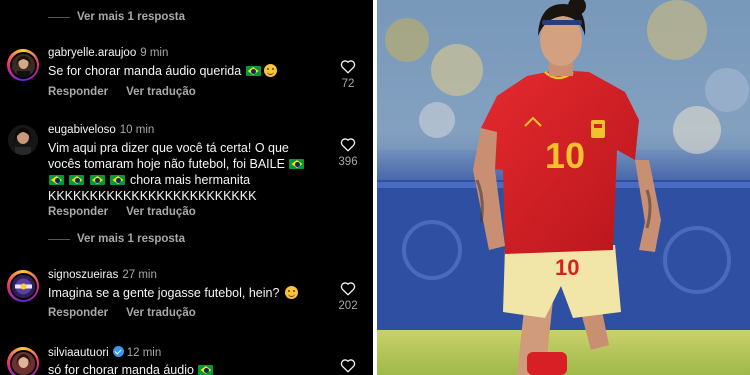 Image resolution: width=750 pixels, height=375 pixels. I want to click on like-control: 72, so click(348, 74).